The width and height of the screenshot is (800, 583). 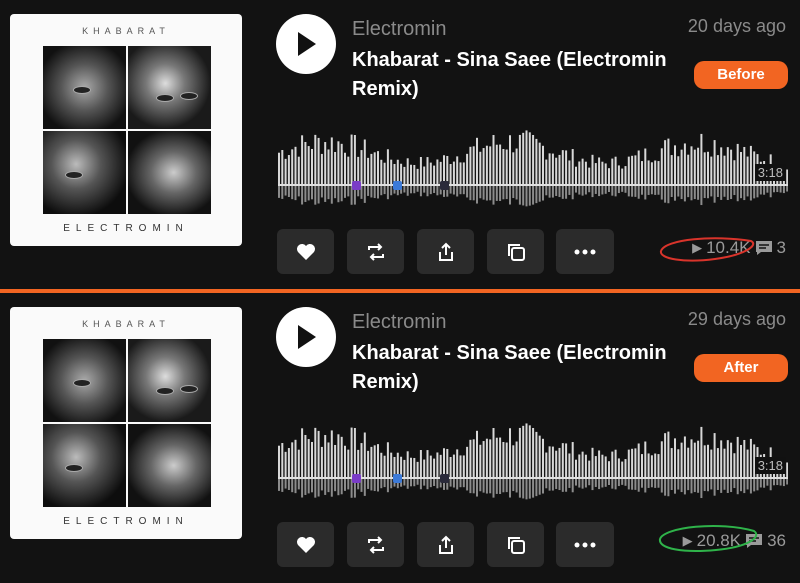 I want to click on comment-count: 3, so click(x=781, y=248).